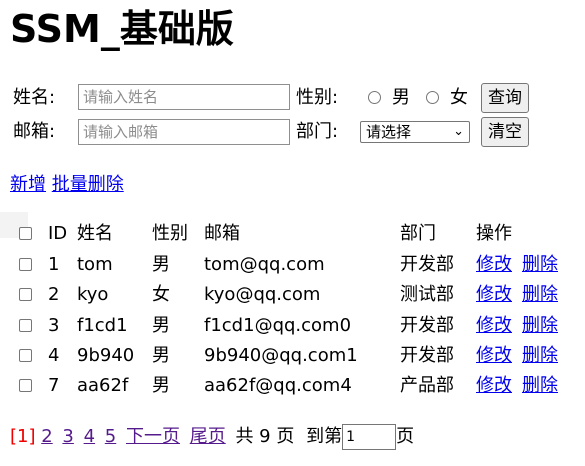 The image size is (585, 466). Describe the element at coordinates (54, 325) in the screenshot. I see `row-id: 3` at that location.